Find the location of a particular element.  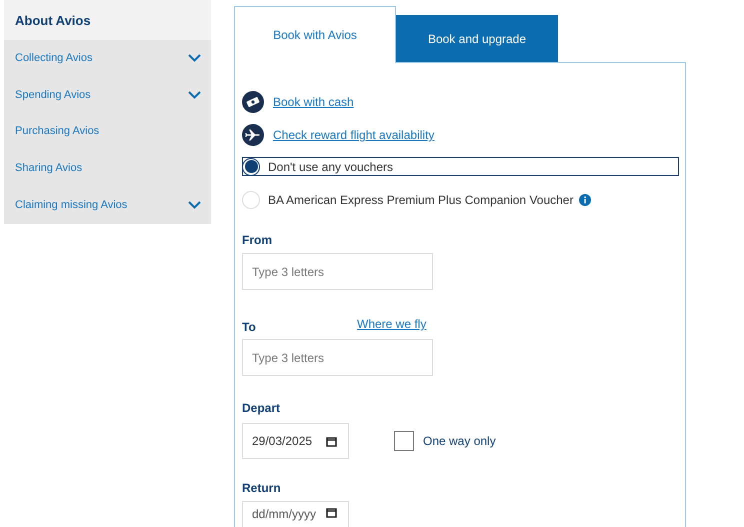

field-label: Return is located at coordinates (262, 488).